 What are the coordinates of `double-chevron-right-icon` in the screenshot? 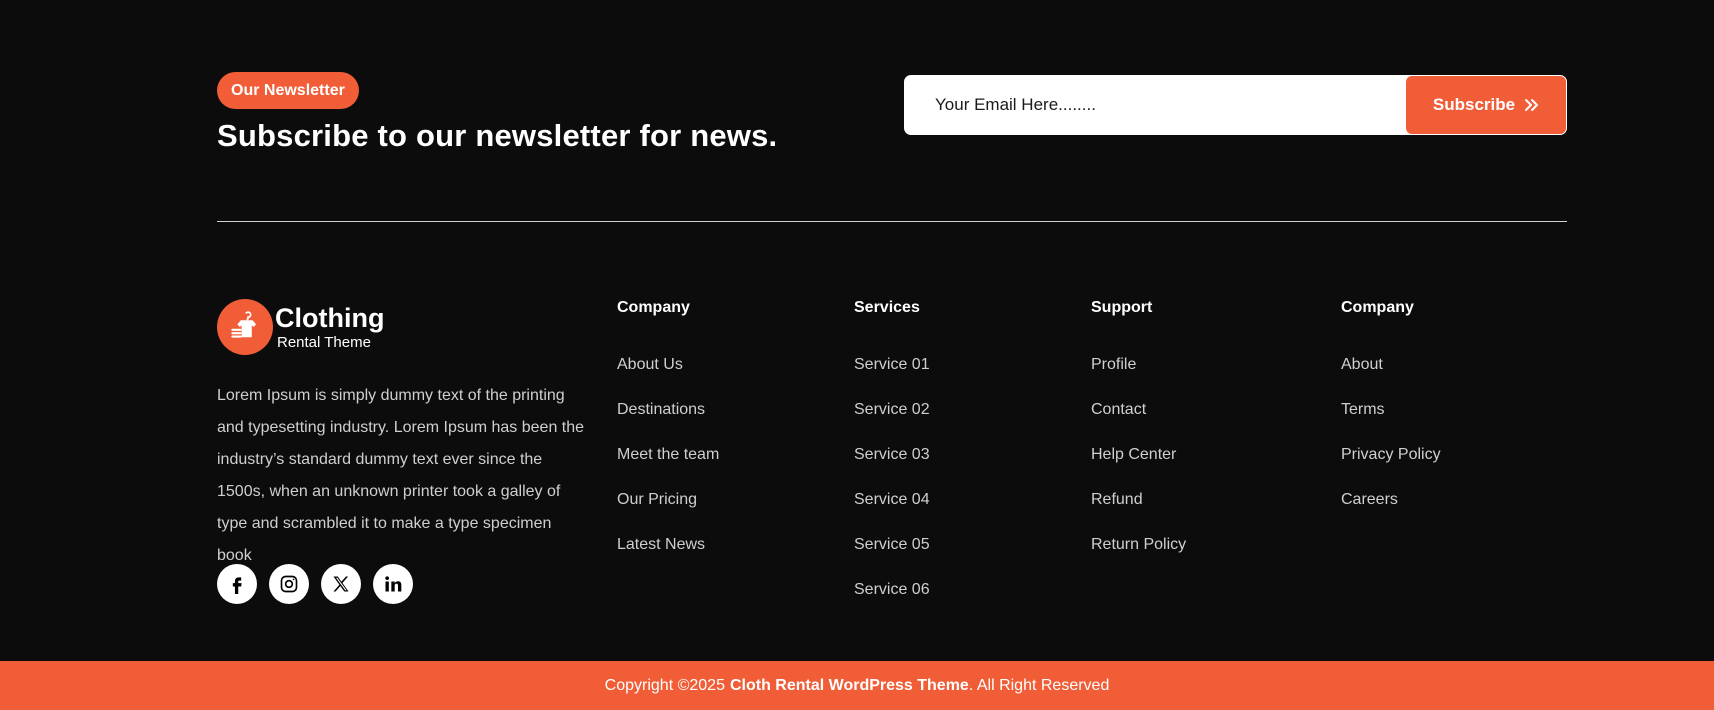 It's located at (1532, 105).